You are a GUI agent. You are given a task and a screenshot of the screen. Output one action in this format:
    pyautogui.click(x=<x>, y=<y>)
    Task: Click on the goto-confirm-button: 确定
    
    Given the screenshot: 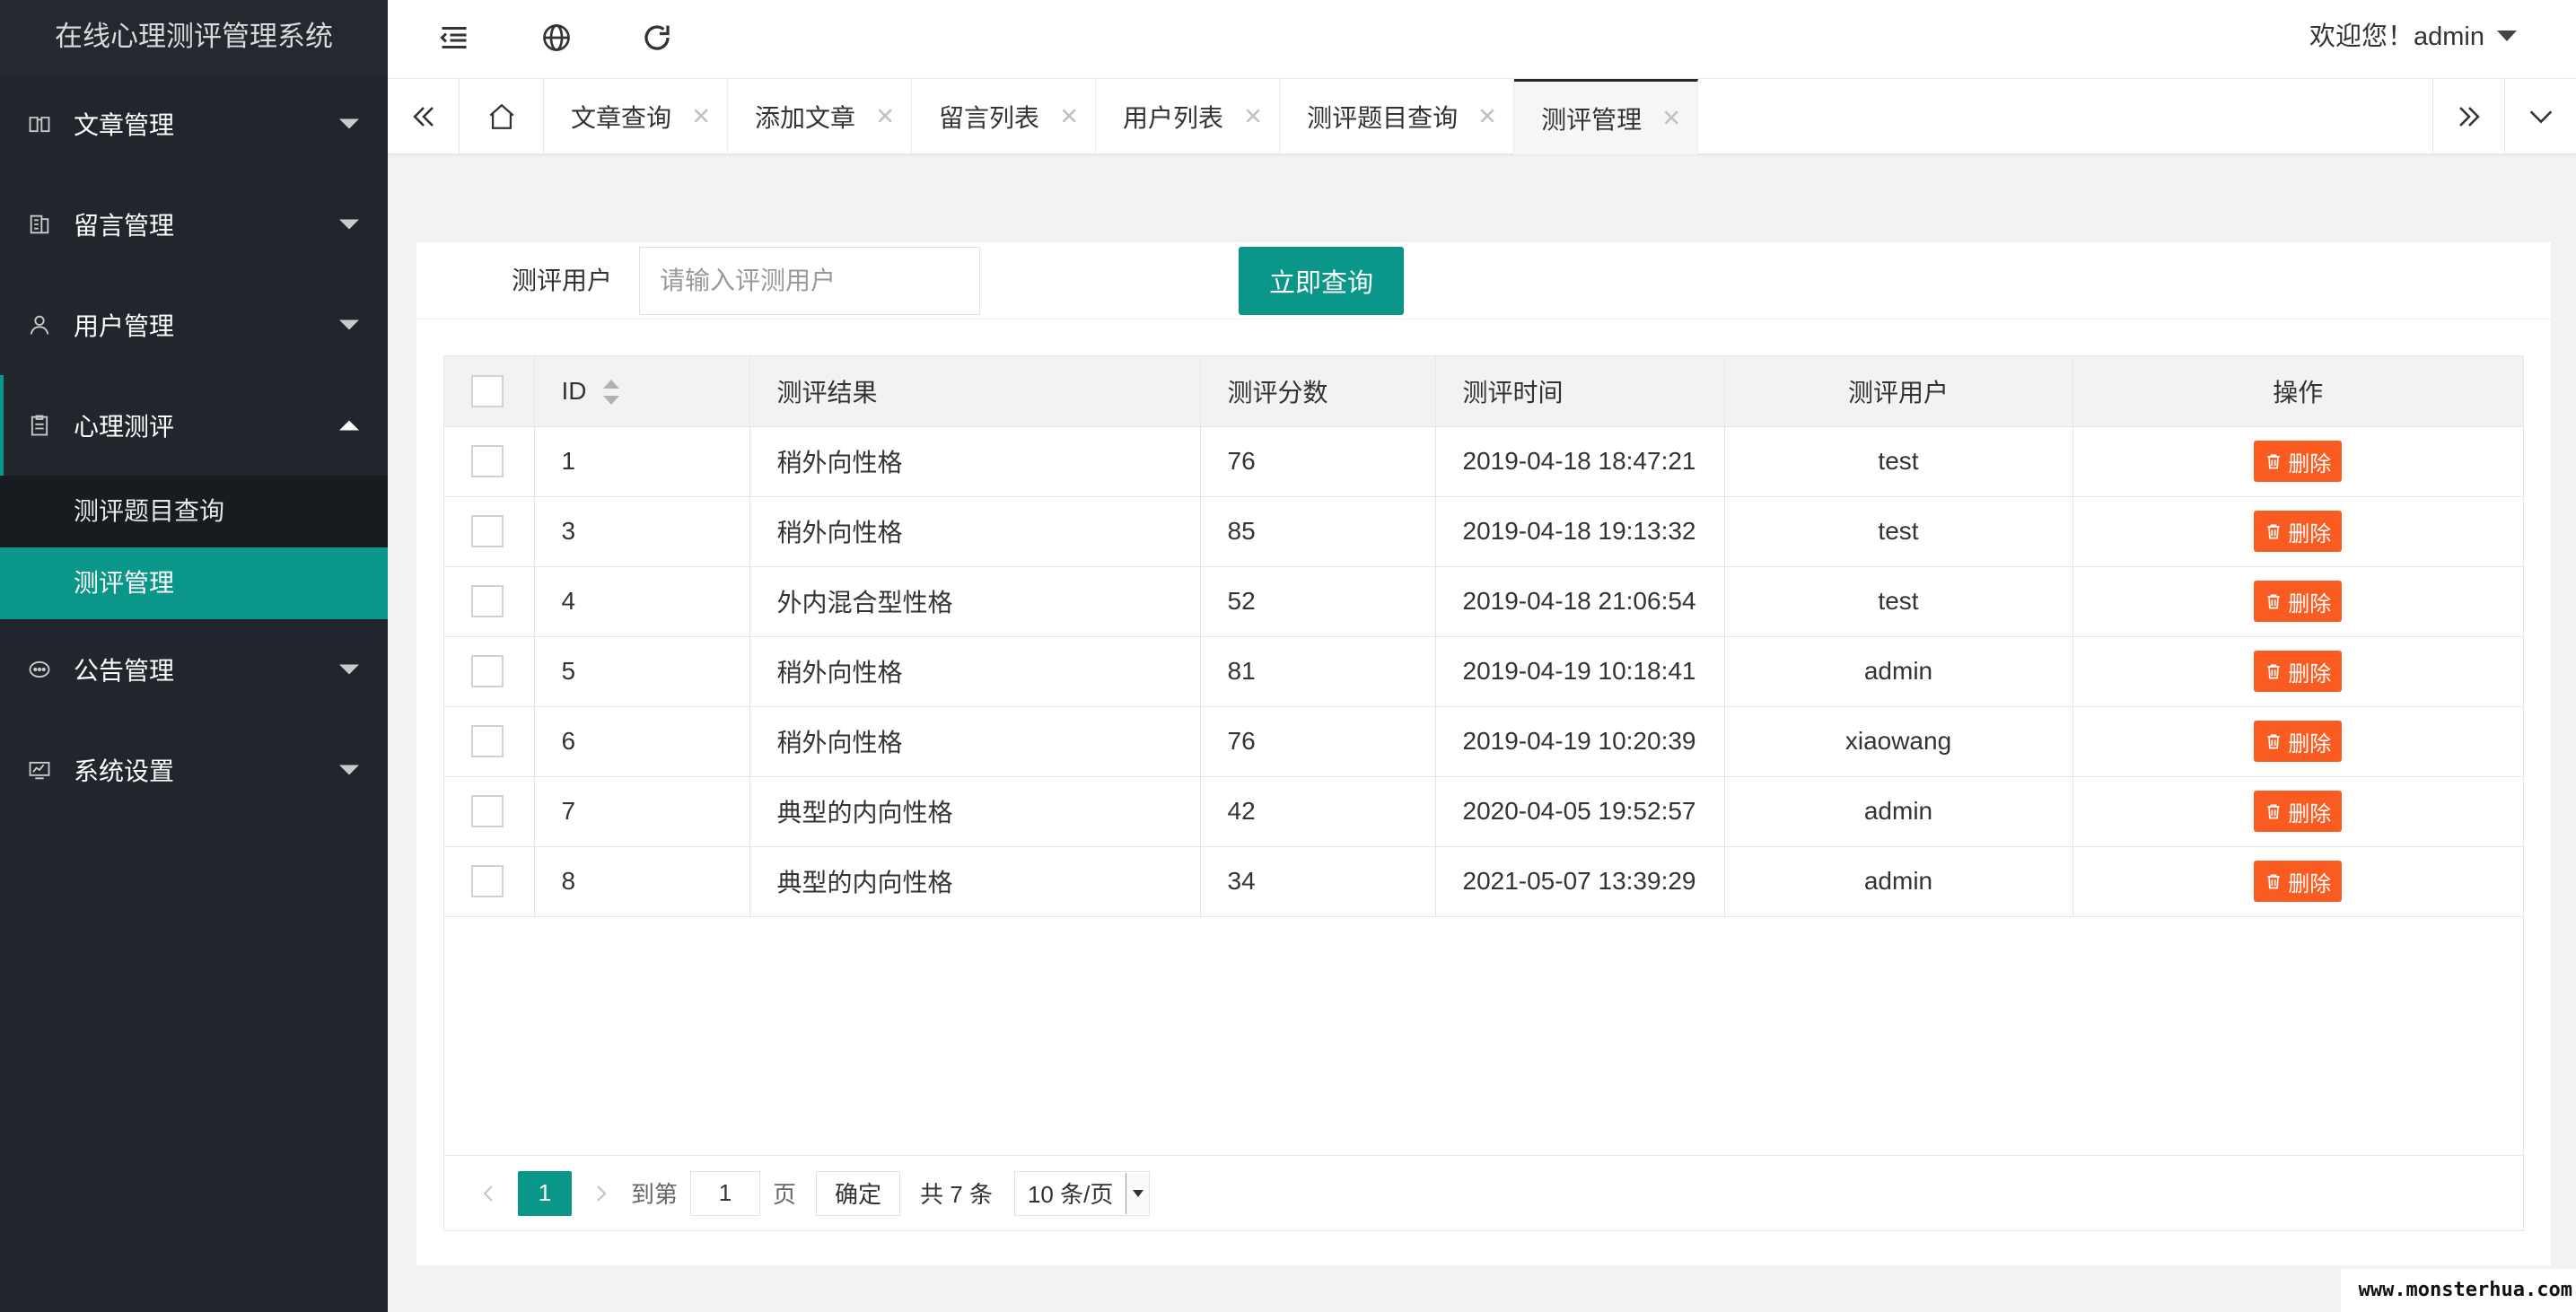 What is the action you would take?
    pyautogui.click(x=858, y=1193)
    